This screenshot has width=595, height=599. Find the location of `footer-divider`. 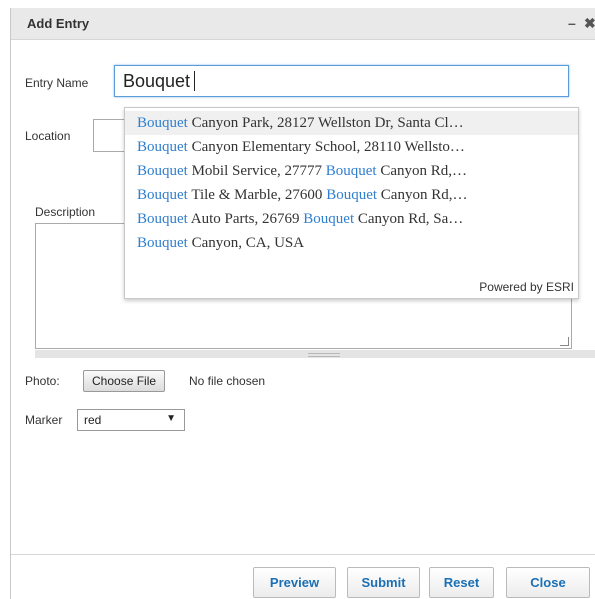

footer-divider is located at coordinates (303, 554).